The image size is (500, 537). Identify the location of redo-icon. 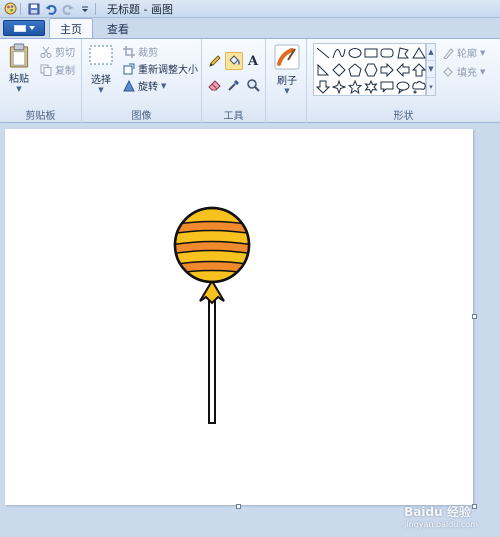
(68, 9).